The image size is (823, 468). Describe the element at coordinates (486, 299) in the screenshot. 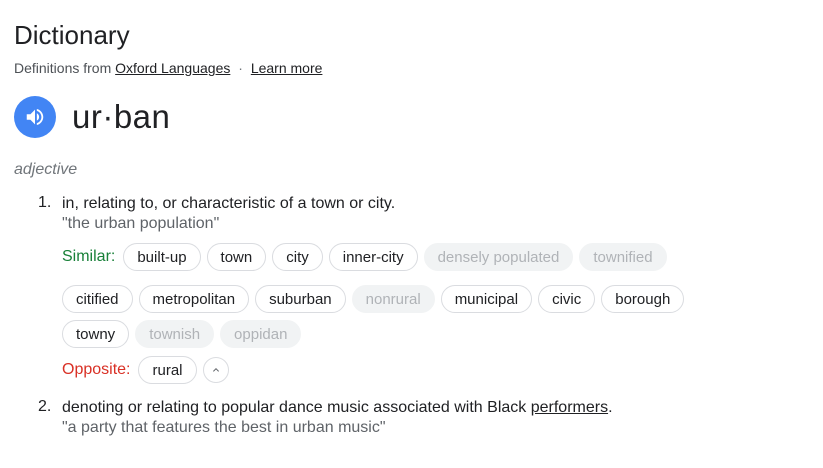

I see `similar-chip: municipal` at that location.